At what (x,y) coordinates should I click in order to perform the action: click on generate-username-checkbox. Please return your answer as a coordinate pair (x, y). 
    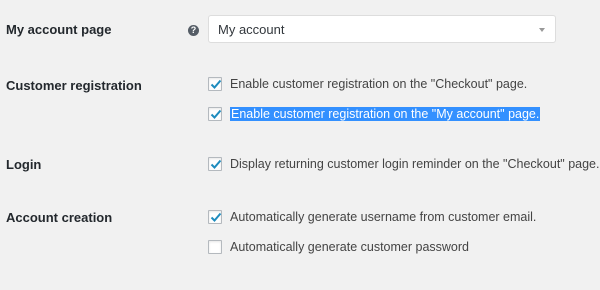
    Looking at the image, I should click on (215, 217).